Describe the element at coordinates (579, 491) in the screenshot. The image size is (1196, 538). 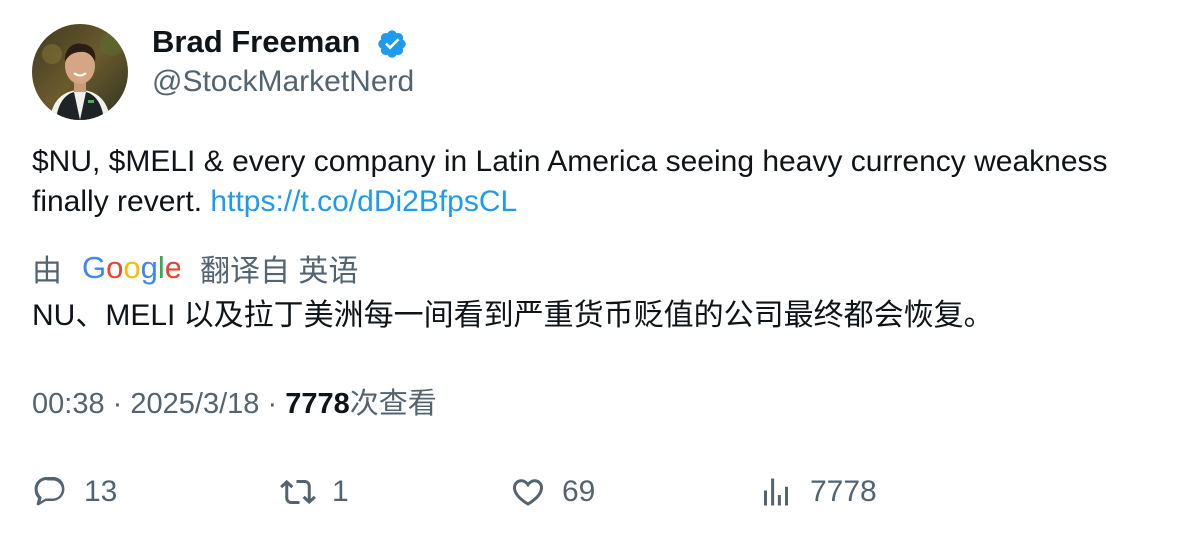
I see `like-count: 69` at that location.